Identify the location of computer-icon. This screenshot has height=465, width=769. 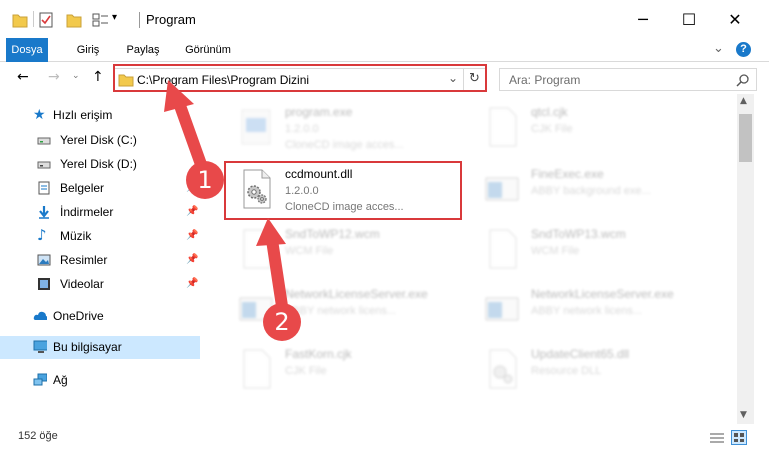
(40, 346).